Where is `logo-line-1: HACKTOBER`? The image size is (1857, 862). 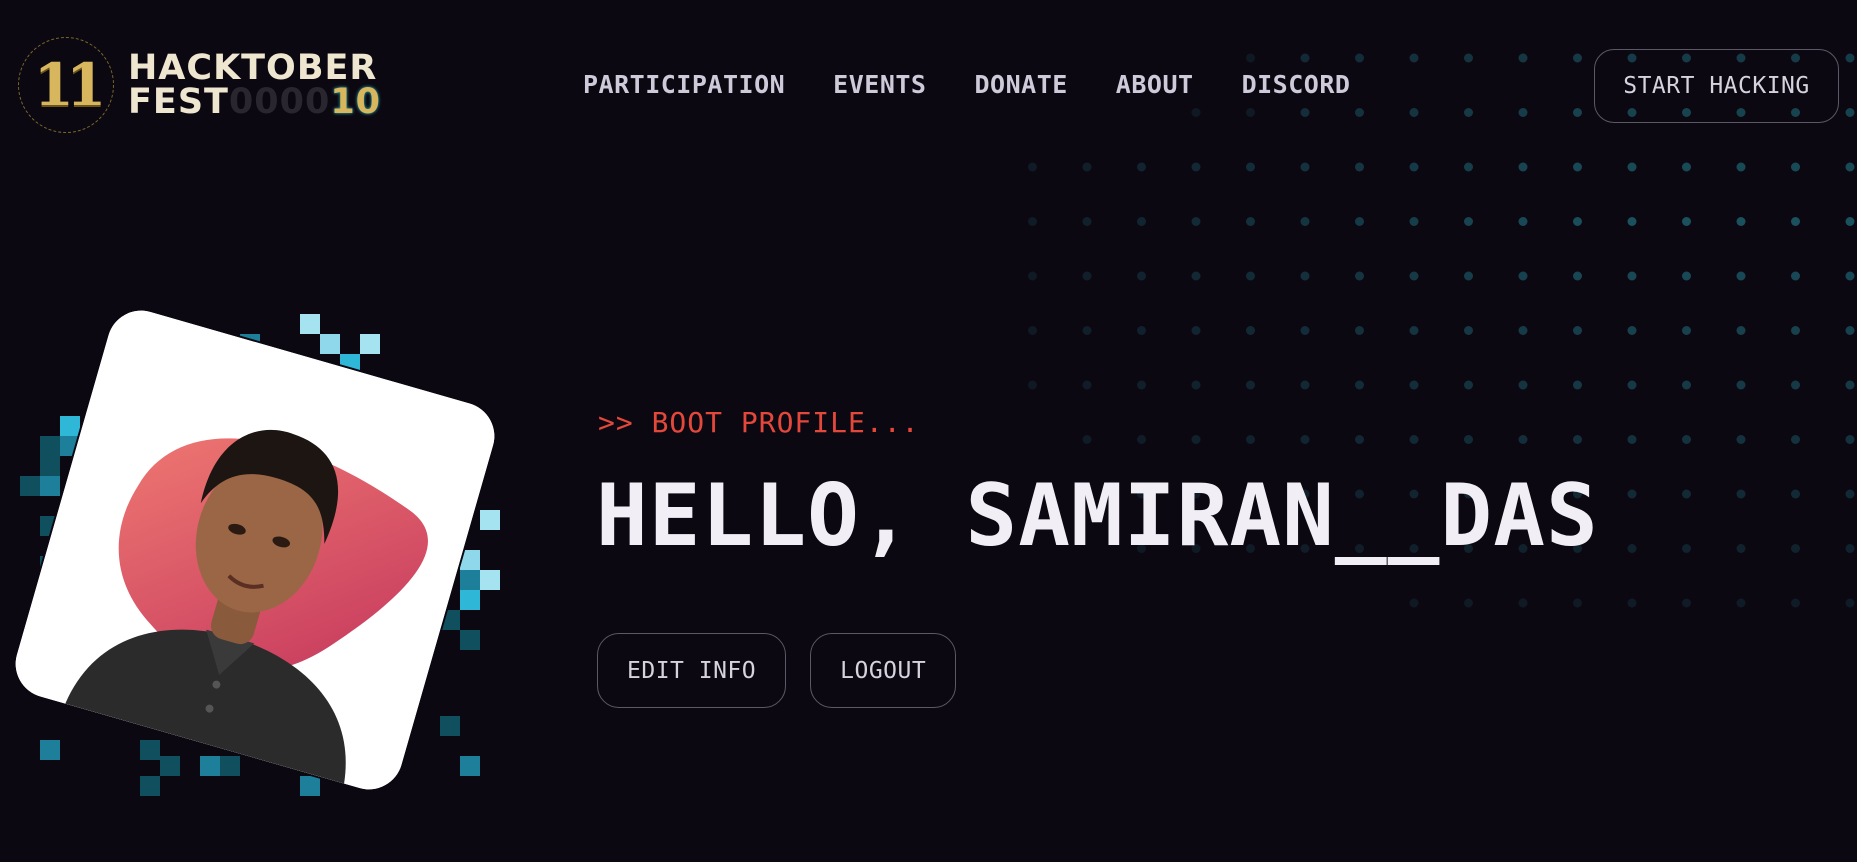
logo-line-1: HACKTOBER is located at coordinates (253, 68).